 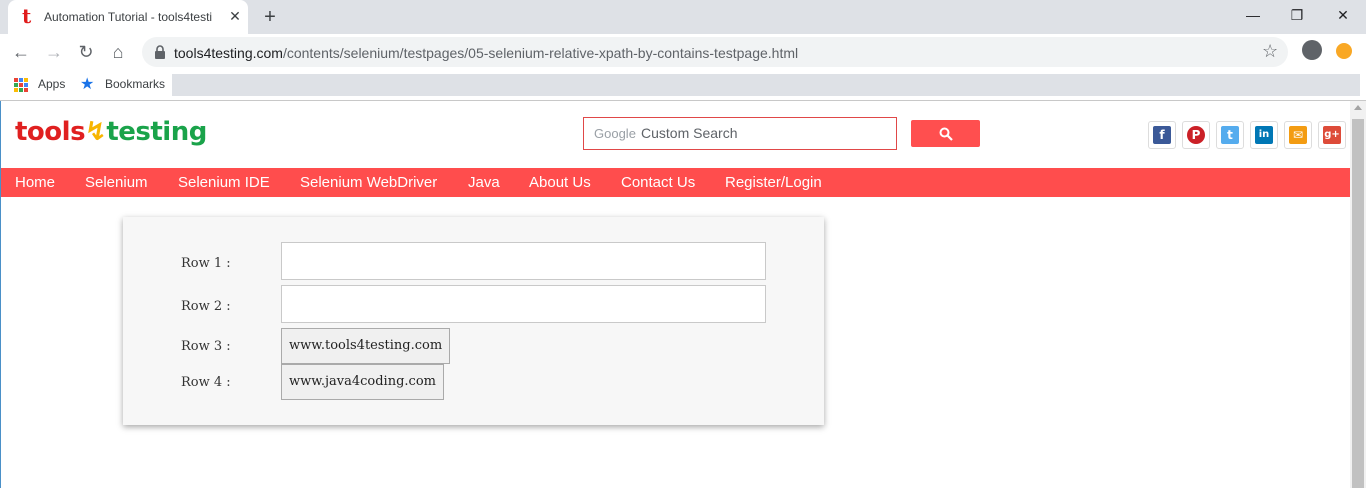 I want to click on tools4testing-button: www.tools4testing.com, so click(x=366, y=346).